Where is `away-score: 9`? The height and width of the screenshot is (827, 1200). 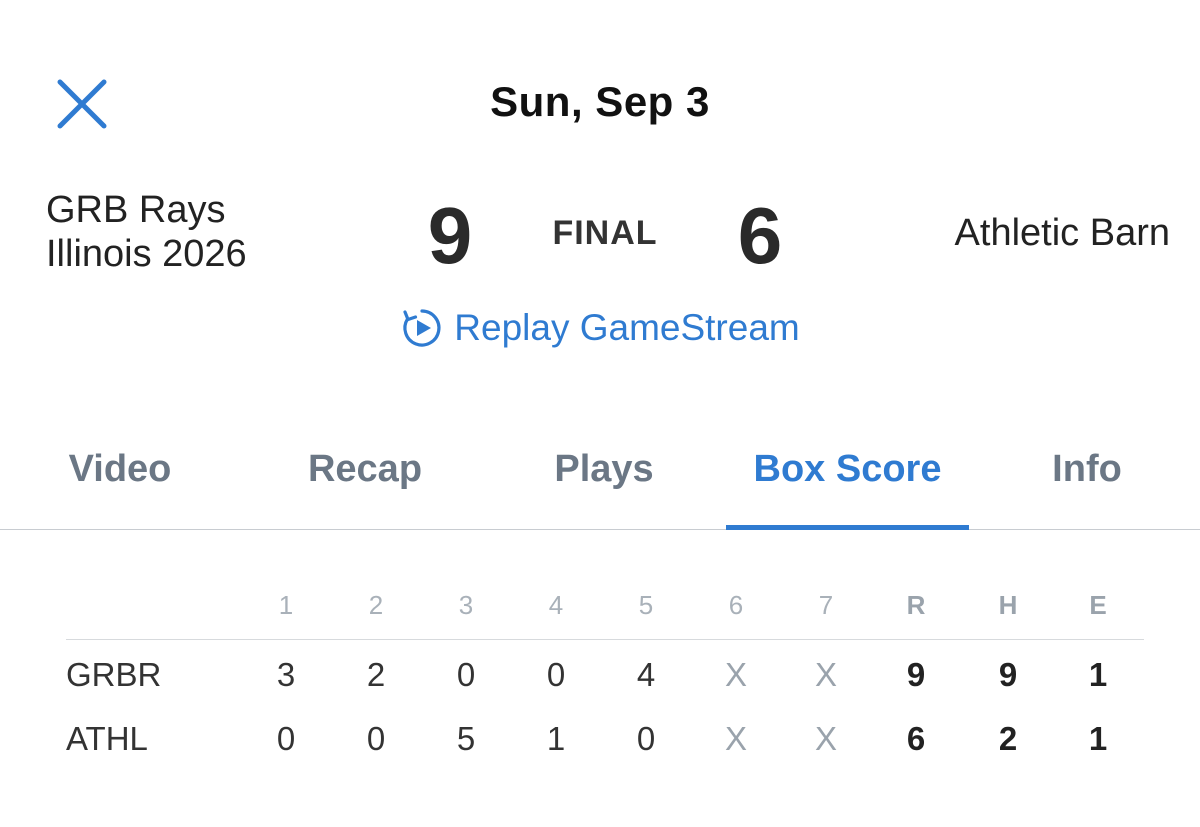 away-score: 9 is located at coordinates (450, 235).